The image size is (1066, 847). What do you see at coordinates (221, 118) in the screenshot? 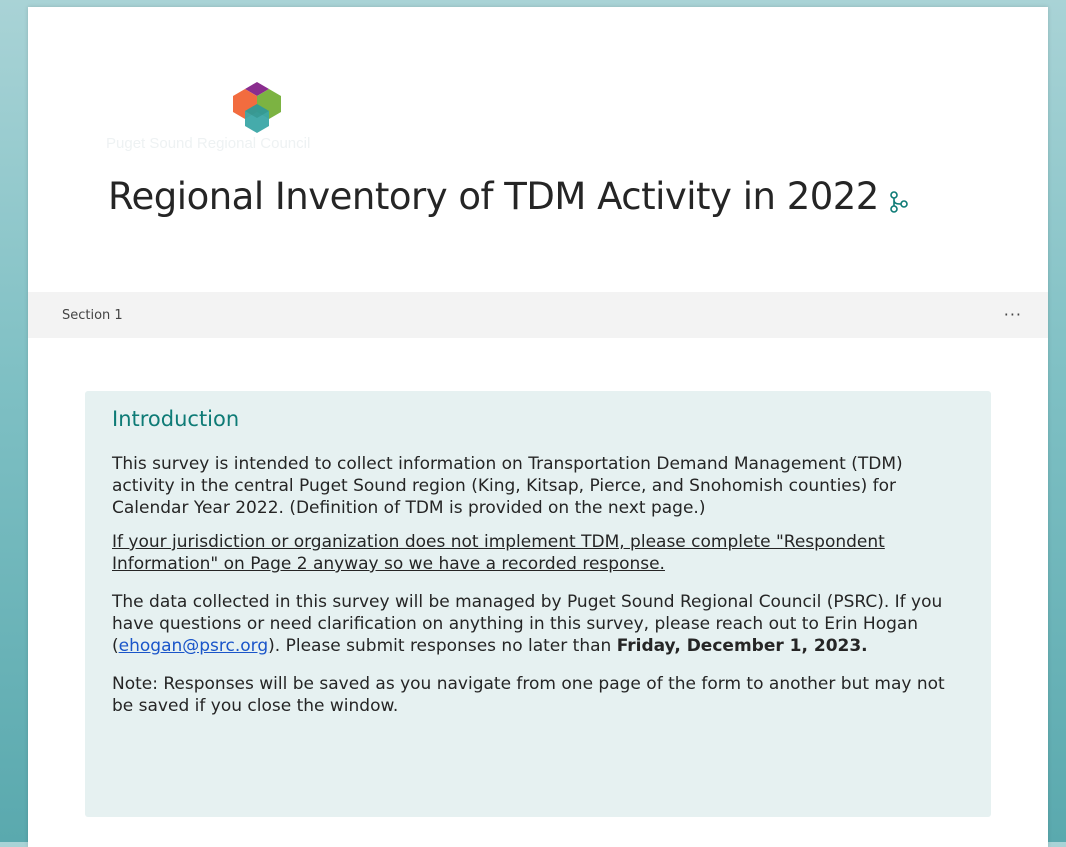
I see `org-logo: Puget Sound Regional Council` at bounding box center [221, 118].